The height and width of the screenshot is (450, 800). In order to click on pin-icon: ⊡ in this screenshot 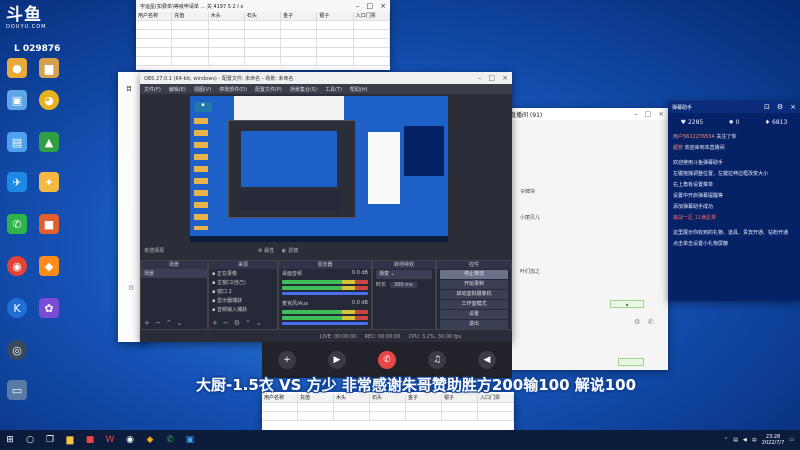, I will do `click(767, 107)`.